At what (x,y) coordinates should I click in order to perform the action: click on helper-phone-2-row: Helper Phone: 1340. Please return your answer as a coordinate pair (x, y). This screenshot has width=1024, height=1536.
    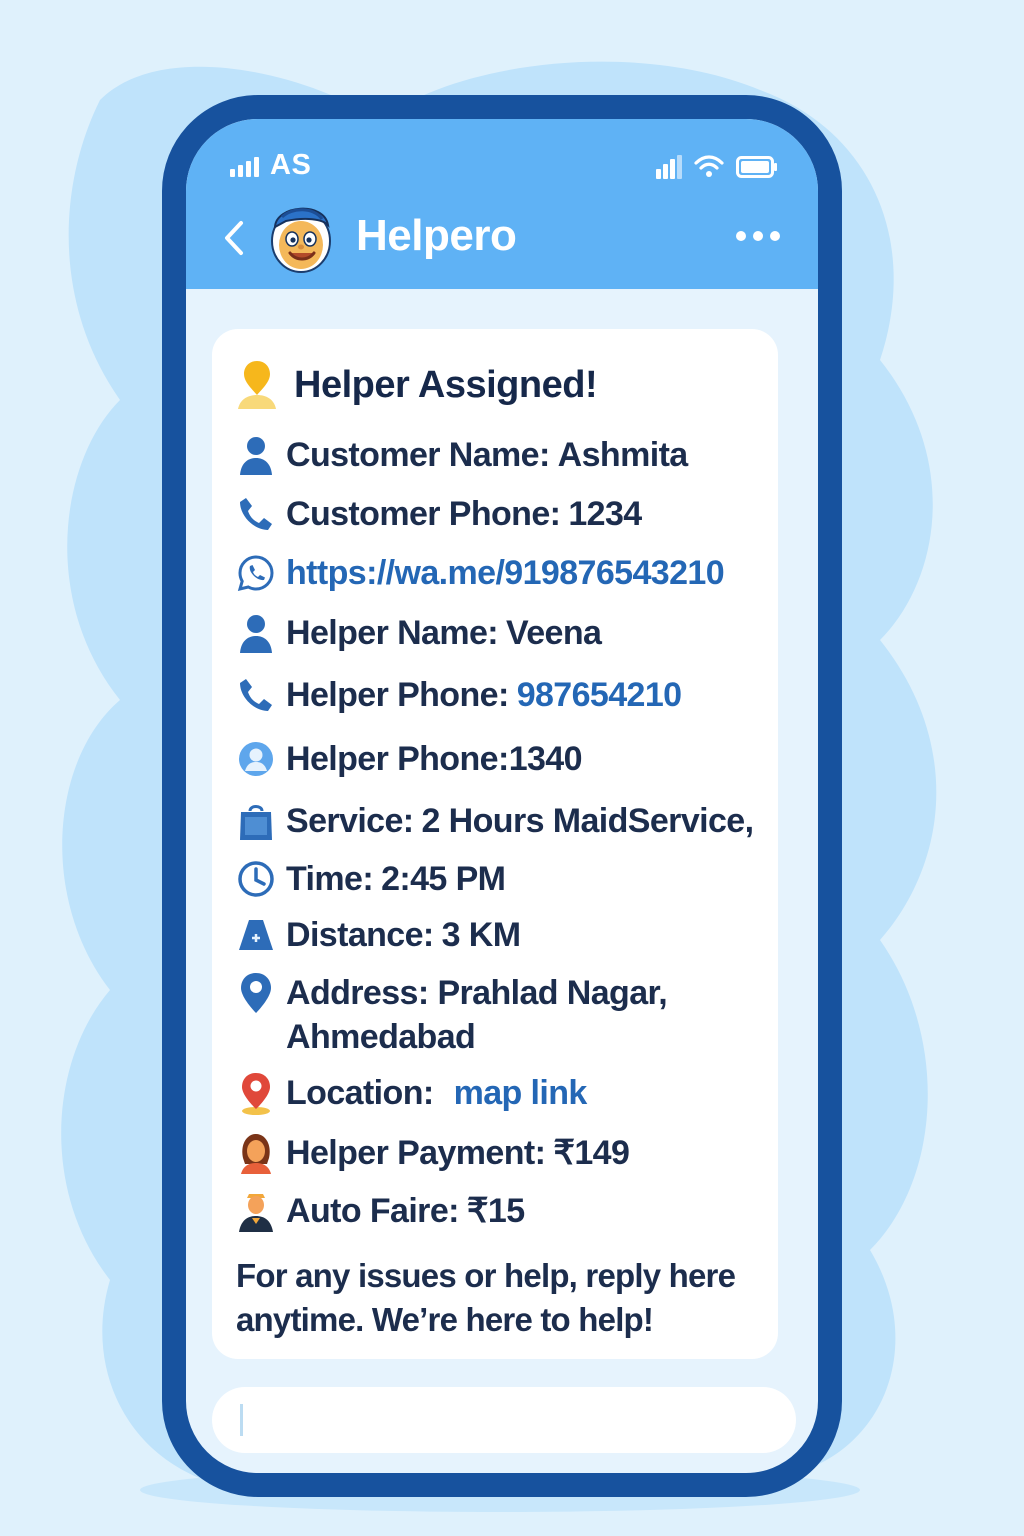
    Looking at the image, I should click on (409, 759).